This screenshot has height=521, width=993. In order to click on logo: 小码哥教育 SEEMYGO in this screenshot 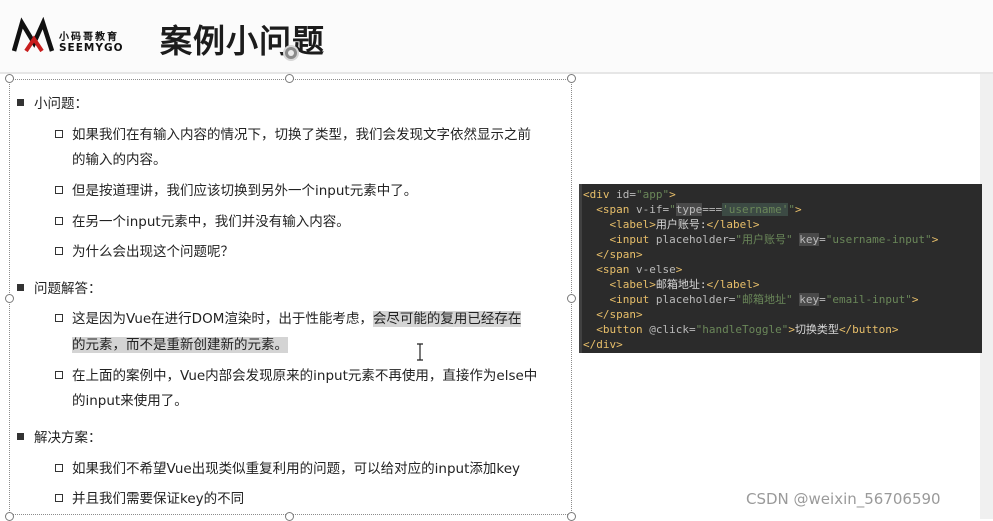, I will do `click(72, 37)`.